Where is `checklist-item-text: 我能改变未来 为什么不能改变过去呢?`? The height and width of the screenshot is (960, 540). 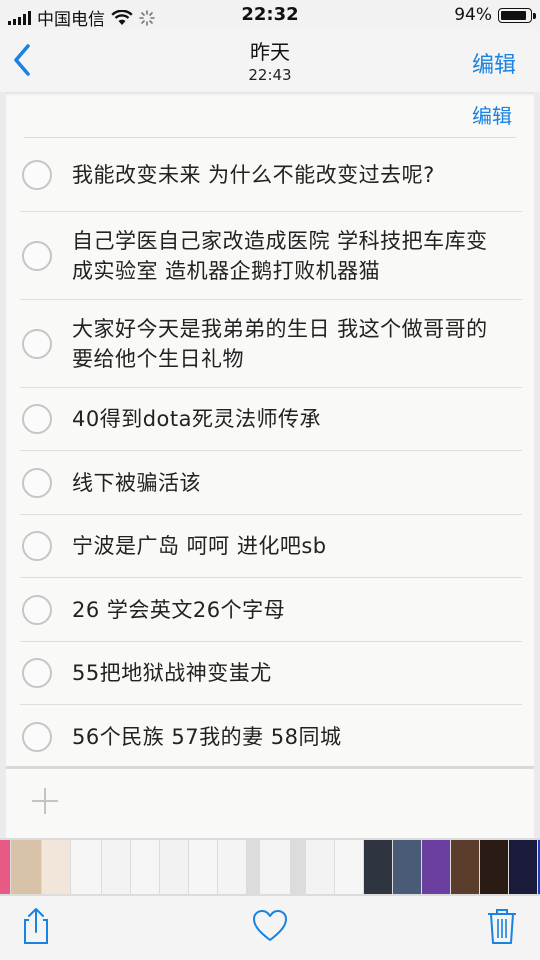 checklist-item-text: 我能改变未来 为什么不能改变过去呢? is located at coordinates (253, 174).